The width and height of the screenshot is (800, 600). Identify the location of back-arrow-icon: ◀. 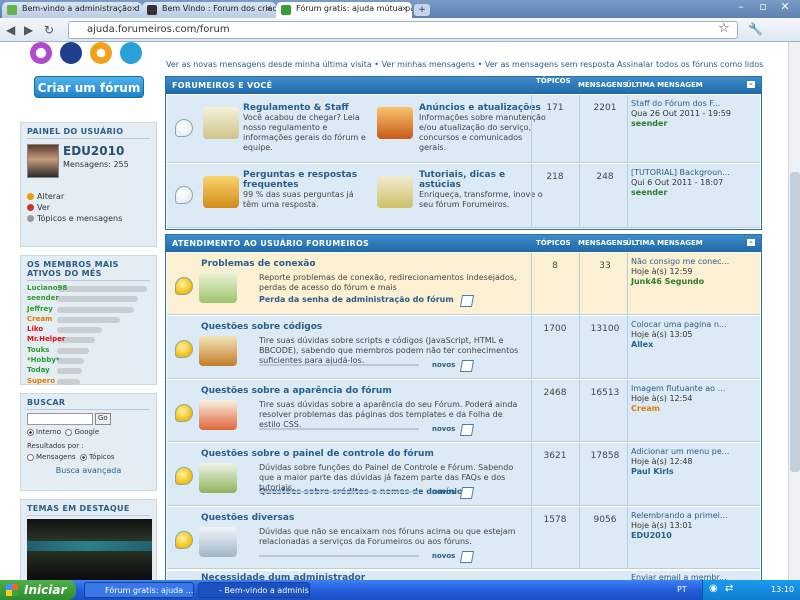
(10, 30).